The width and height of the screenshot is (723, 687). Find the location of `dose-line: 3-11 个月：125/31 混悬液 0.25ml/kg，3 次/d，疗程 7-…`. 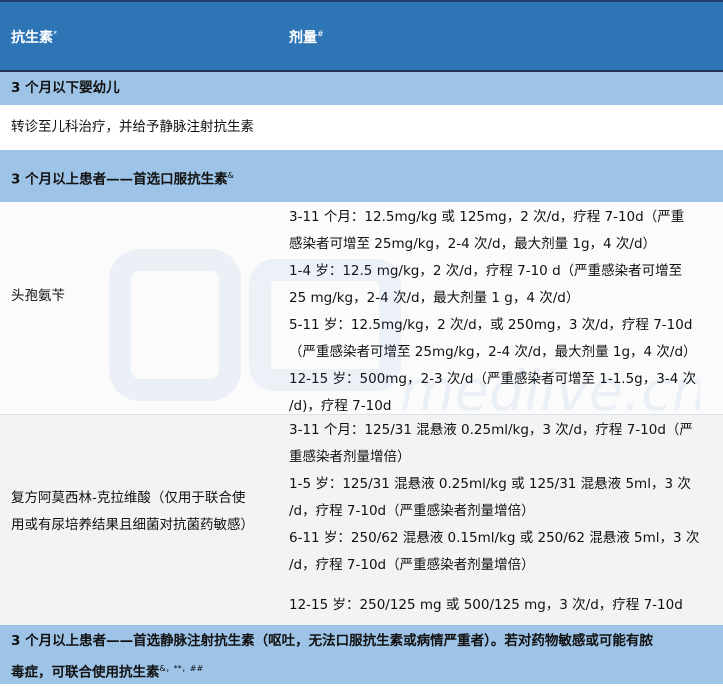

dose-line: 3-11 个月：125/31 混悬液 0.25ml/kg，3 次/d，疗程 7-… is located at coordinates (491, 430).